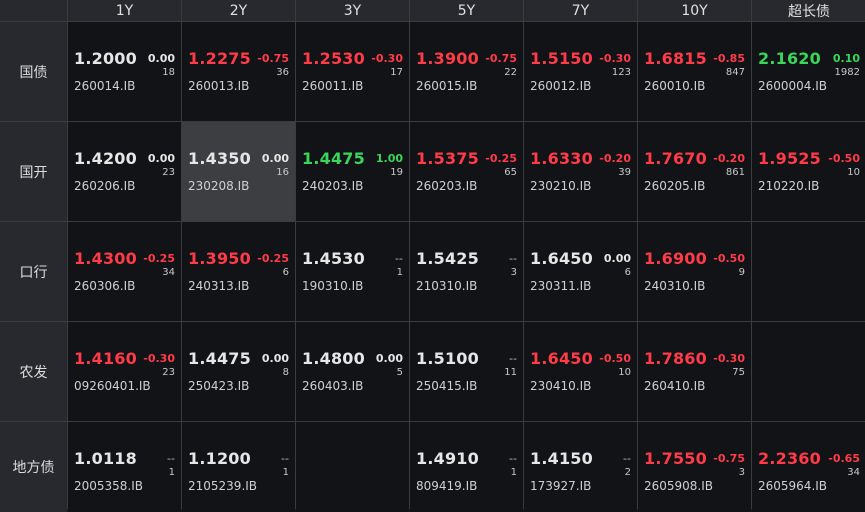 The height and width of the screenshot is (512, 865). I want to click on yield-value: 1.4160, so click(105, 358).